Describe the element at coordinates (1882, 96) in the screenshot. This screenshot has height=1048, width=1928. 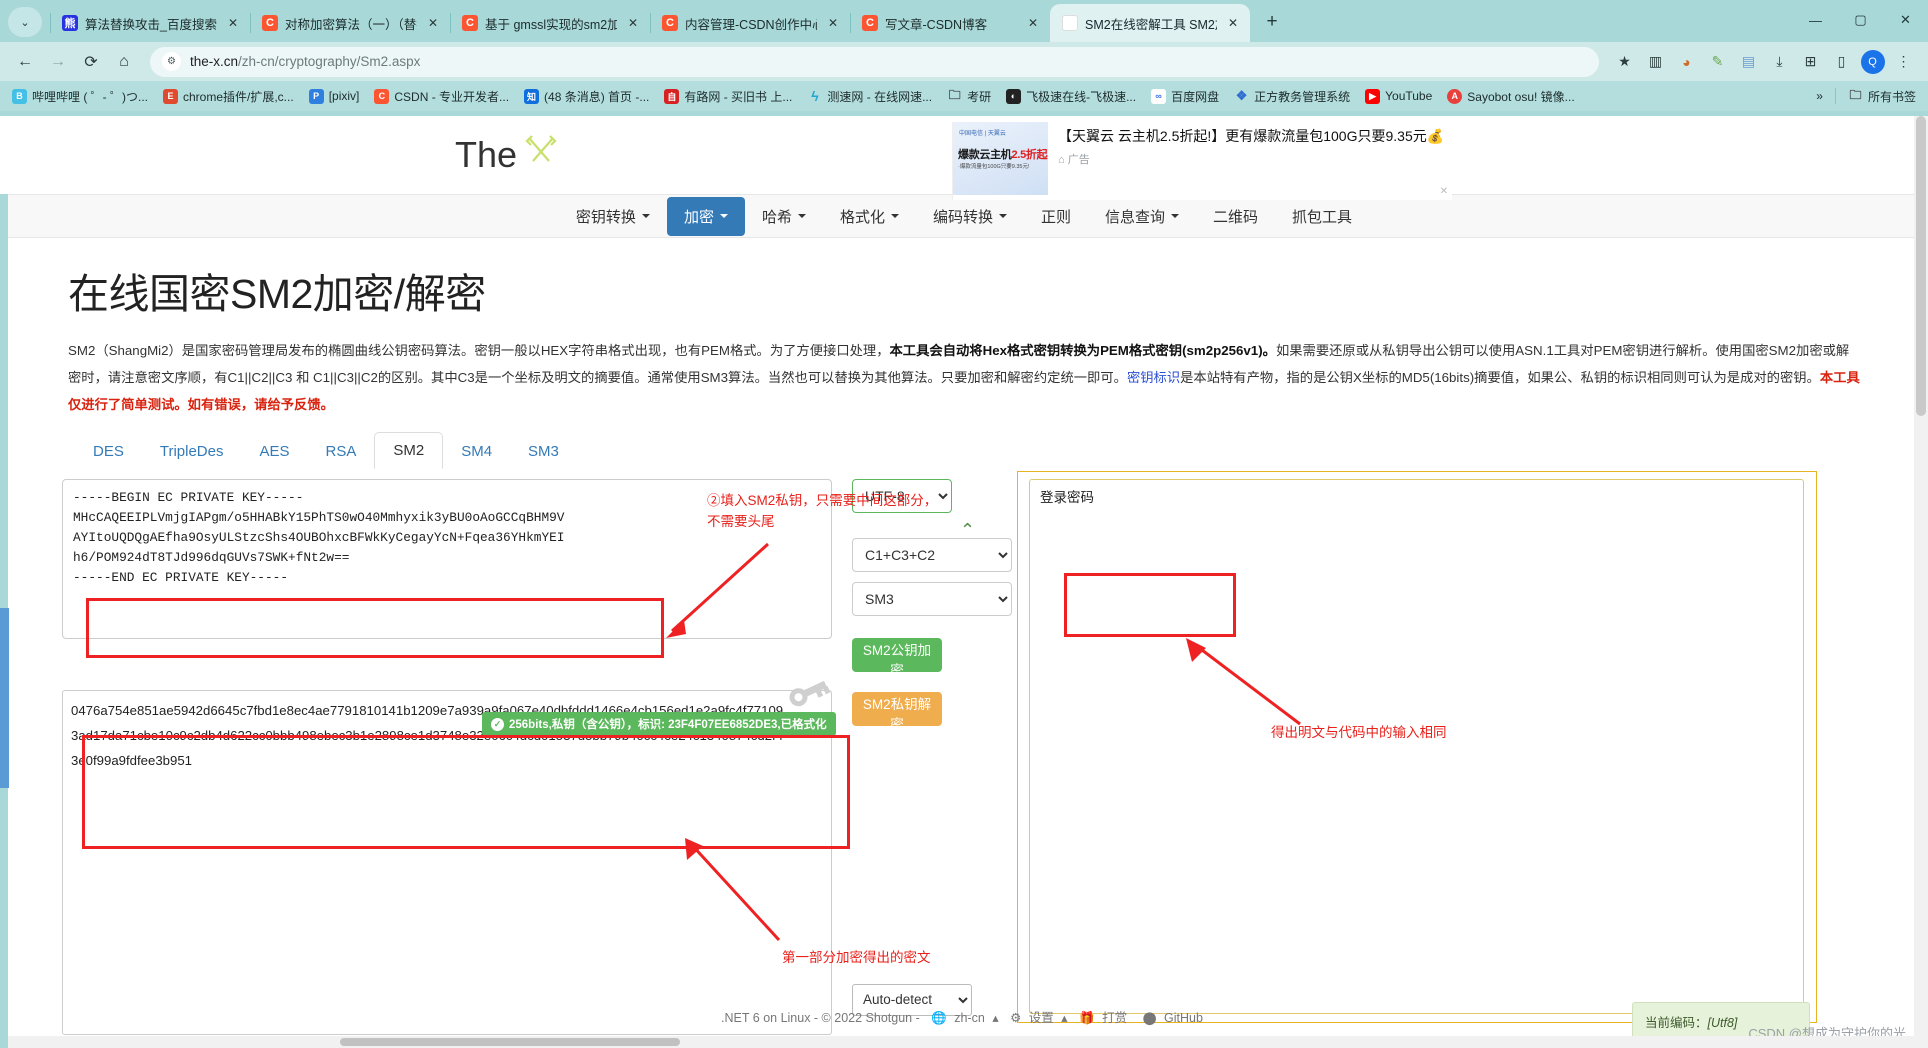
I see `all-bookmarks-button: 🗀 所有书签` at that location.